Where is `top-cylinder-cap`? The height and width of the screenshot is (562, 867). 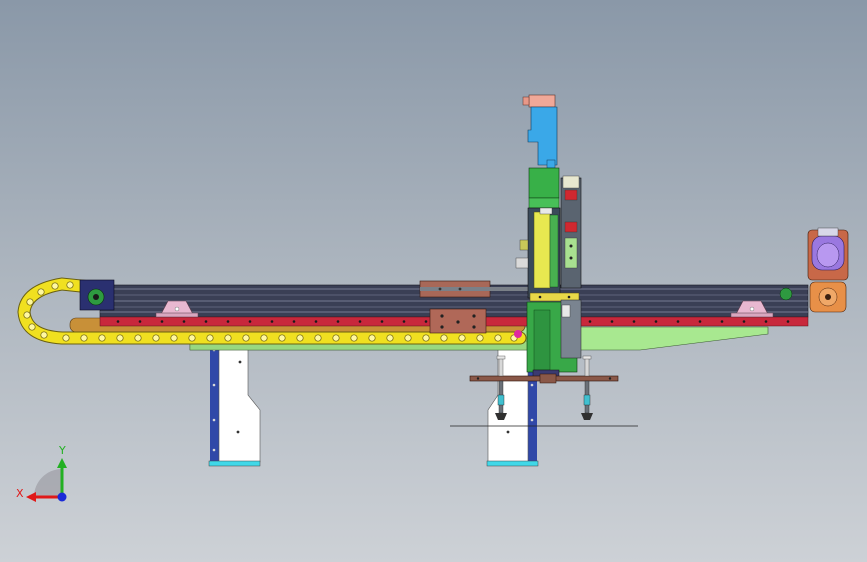
top-cylinder-cap is located at coordinates (526, 101).